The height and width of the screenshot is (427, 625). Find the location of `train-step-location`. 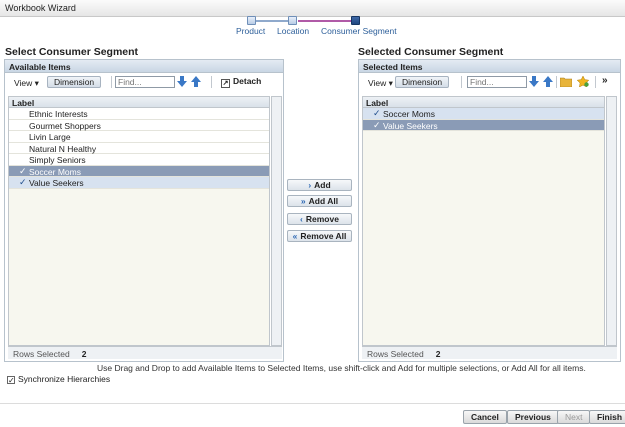

train-step-location is located at coordinates (292, 20).